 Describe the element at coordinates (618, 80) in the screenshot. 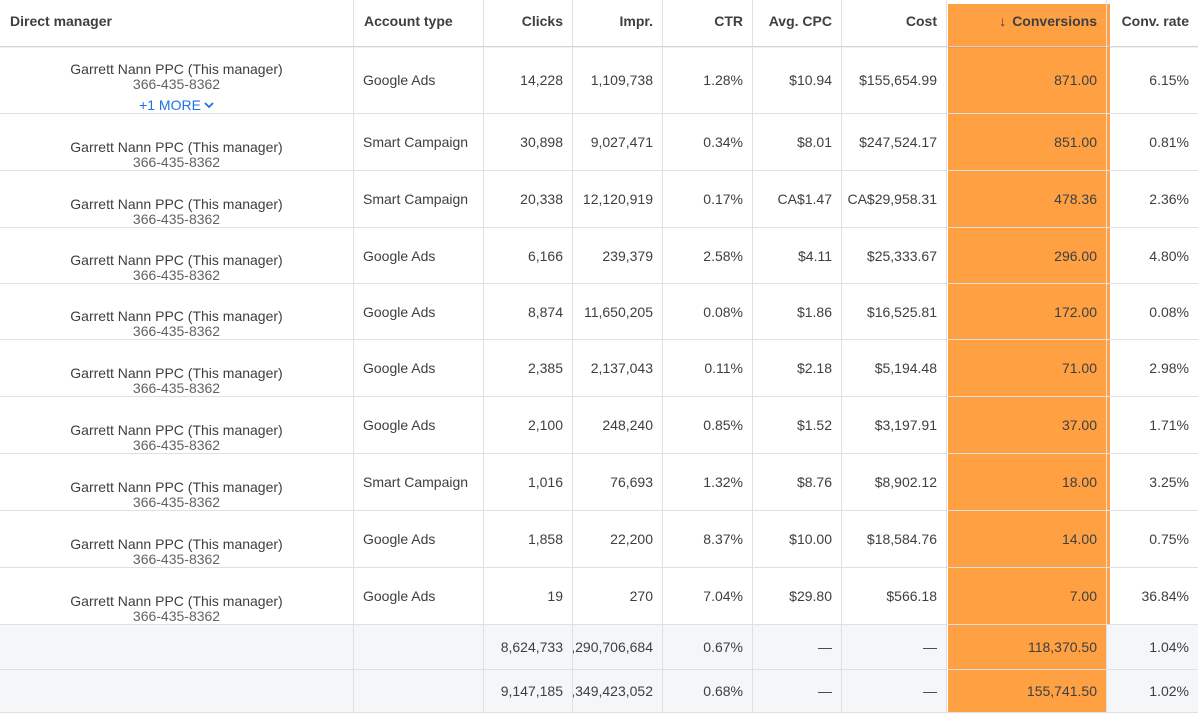

I see `impressions-cell: 1,109,738` at that location.